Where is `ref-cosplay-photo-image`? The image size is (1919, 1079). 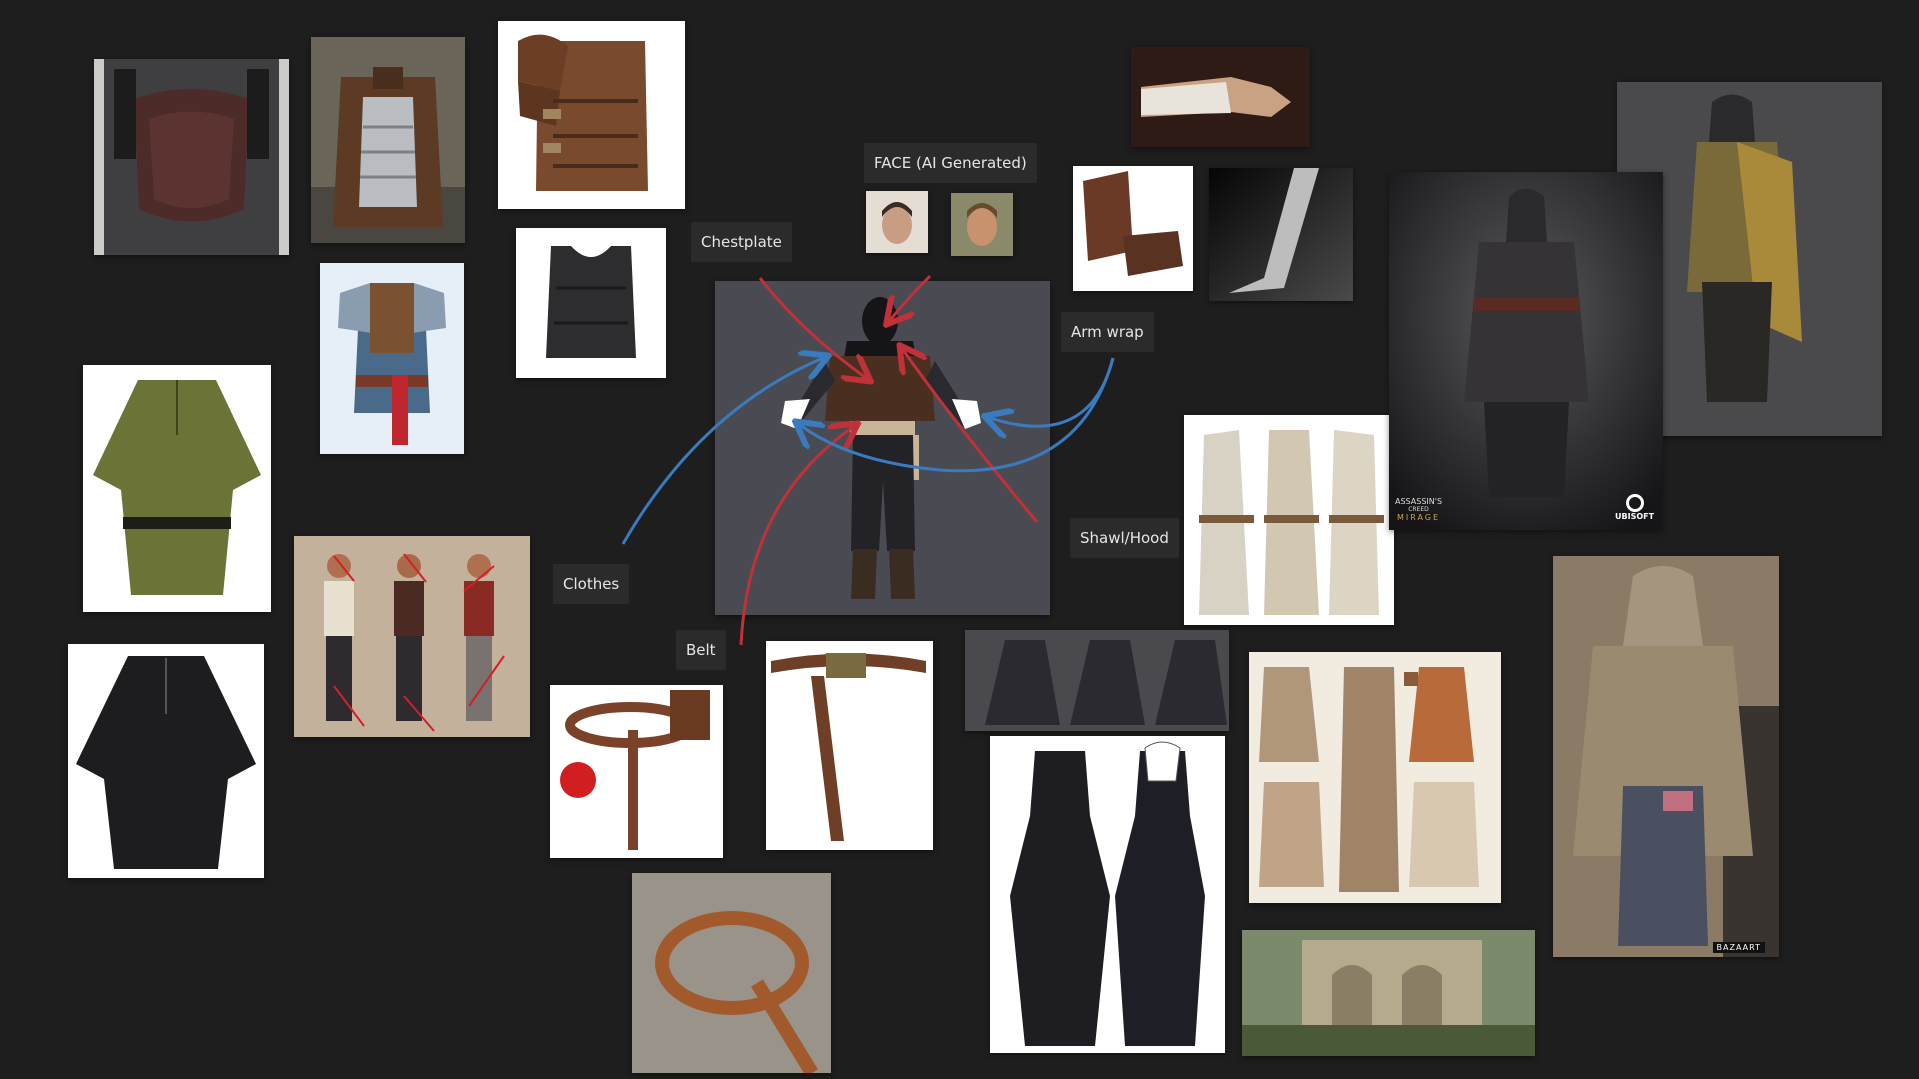
ref-cosplay-photo-image is located at coordinates (1666, 756).